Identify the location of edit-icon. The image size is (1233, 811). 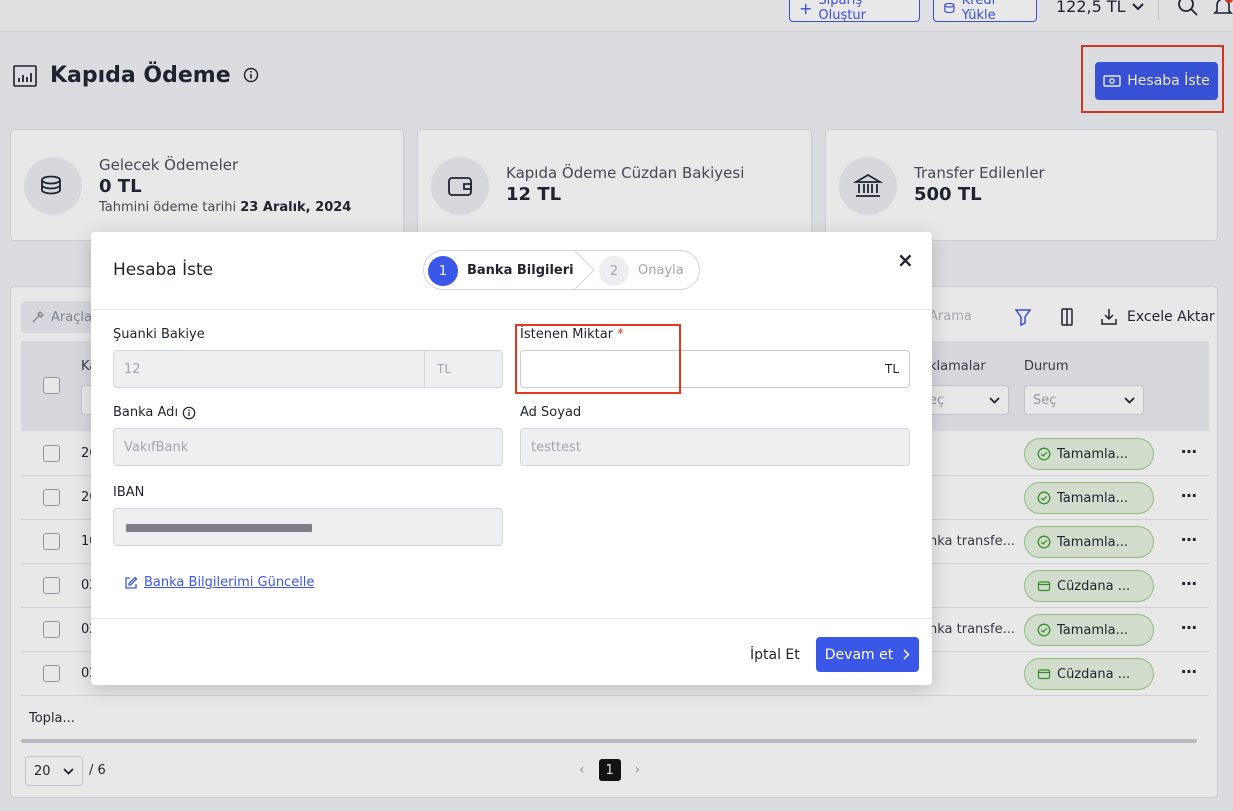
(131, 582).